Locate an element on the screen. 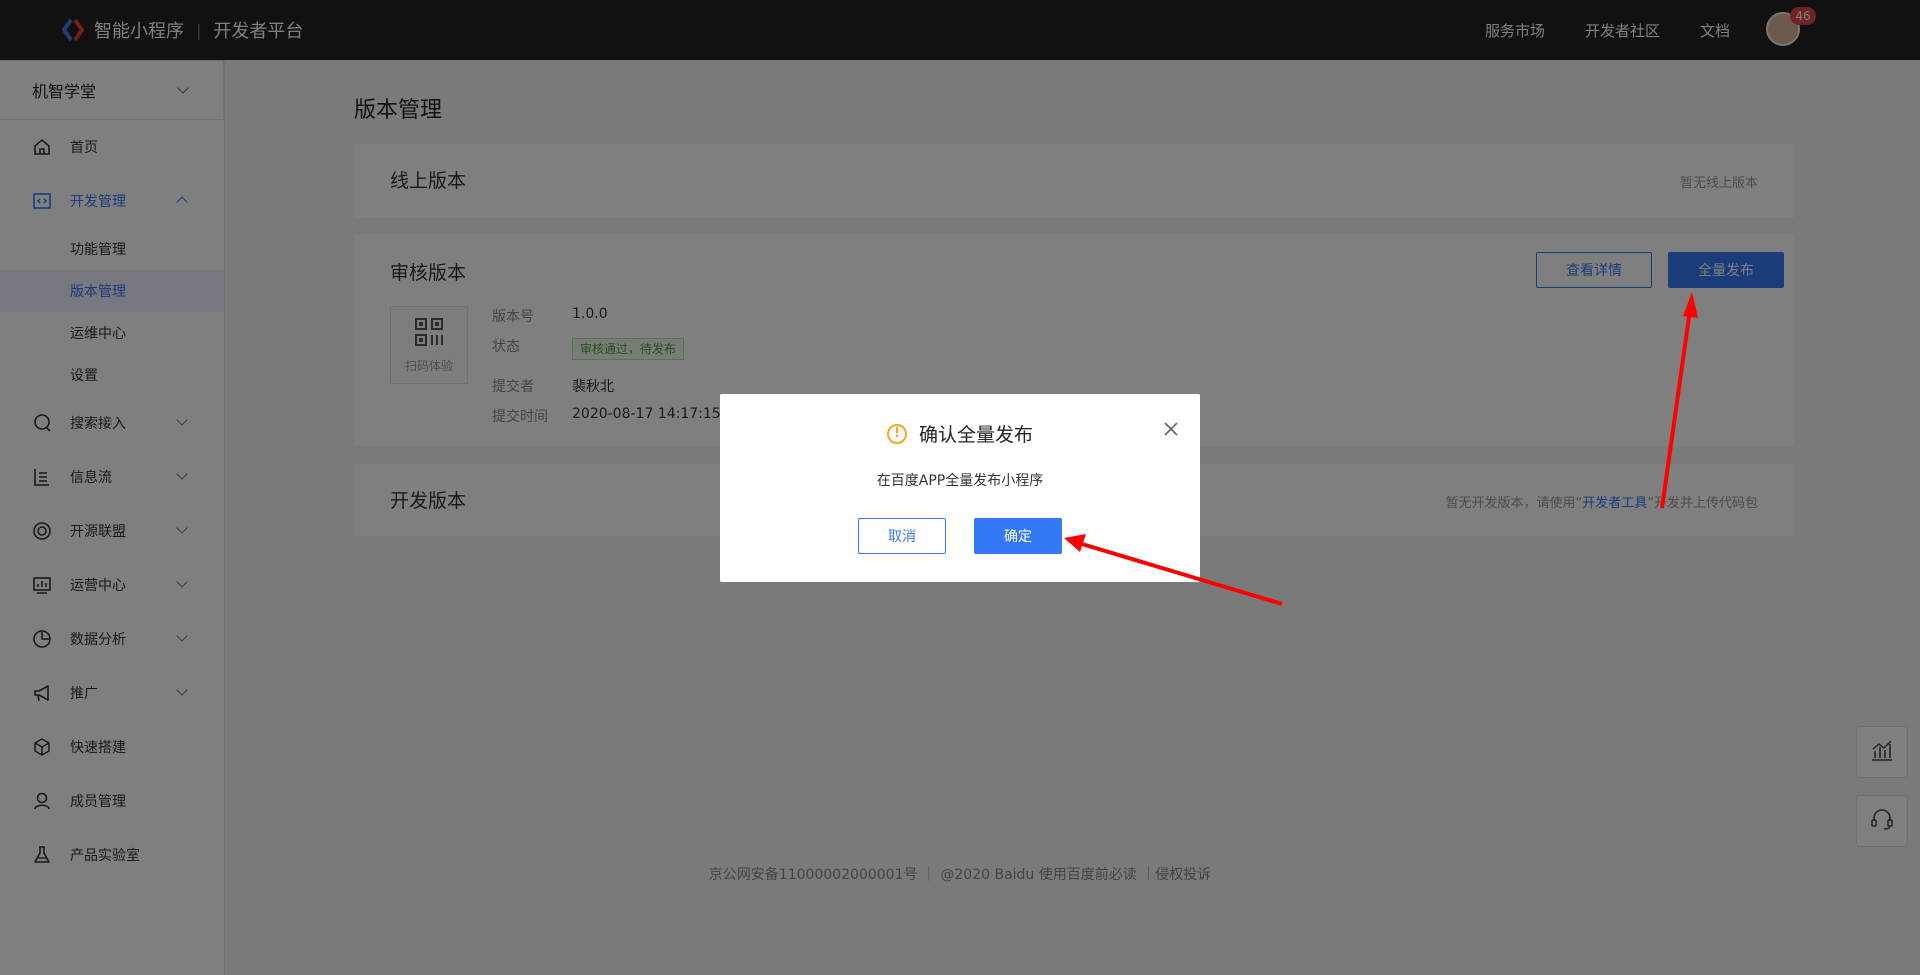 This screenshot has width=1920, height=975. warning-icon: ! is located at coordinates (896, 433).